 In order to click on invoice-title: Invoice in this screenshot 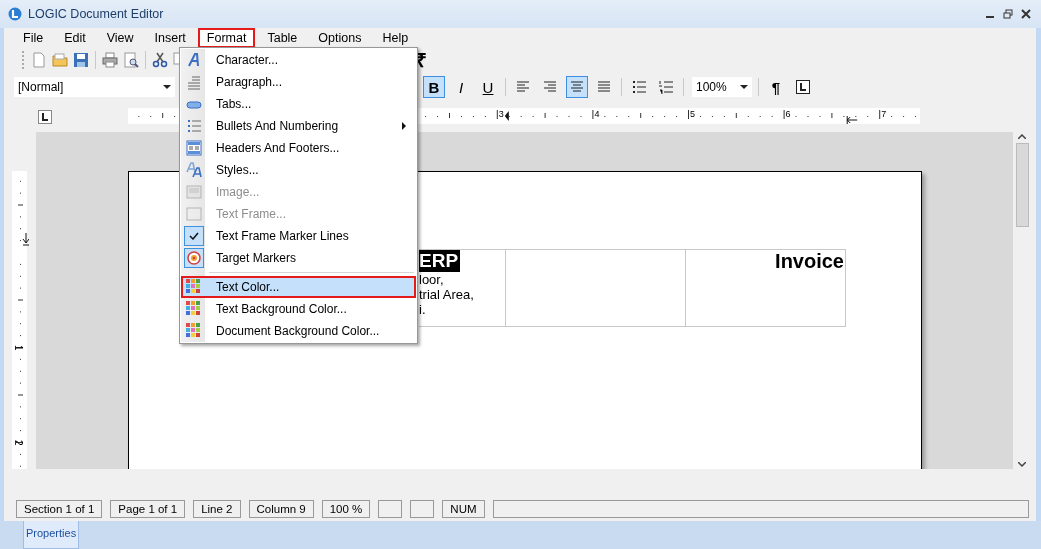, I will do `click(809, 261)`.